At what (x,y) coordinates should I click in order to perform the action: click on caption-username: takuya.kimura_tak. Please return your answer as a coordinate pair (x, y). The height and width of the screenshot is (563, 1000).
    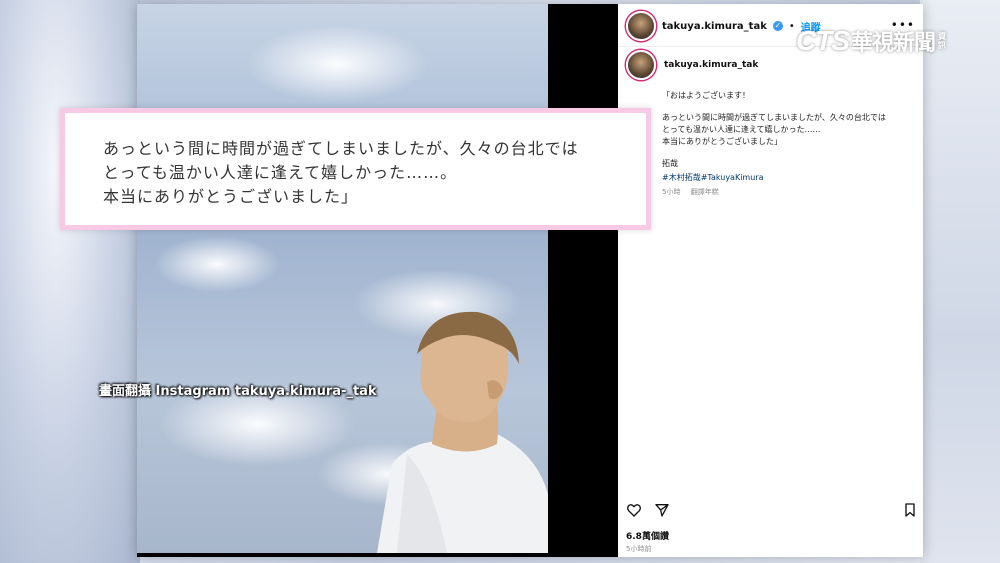
    Looking at the image, I should click on (711, 65).